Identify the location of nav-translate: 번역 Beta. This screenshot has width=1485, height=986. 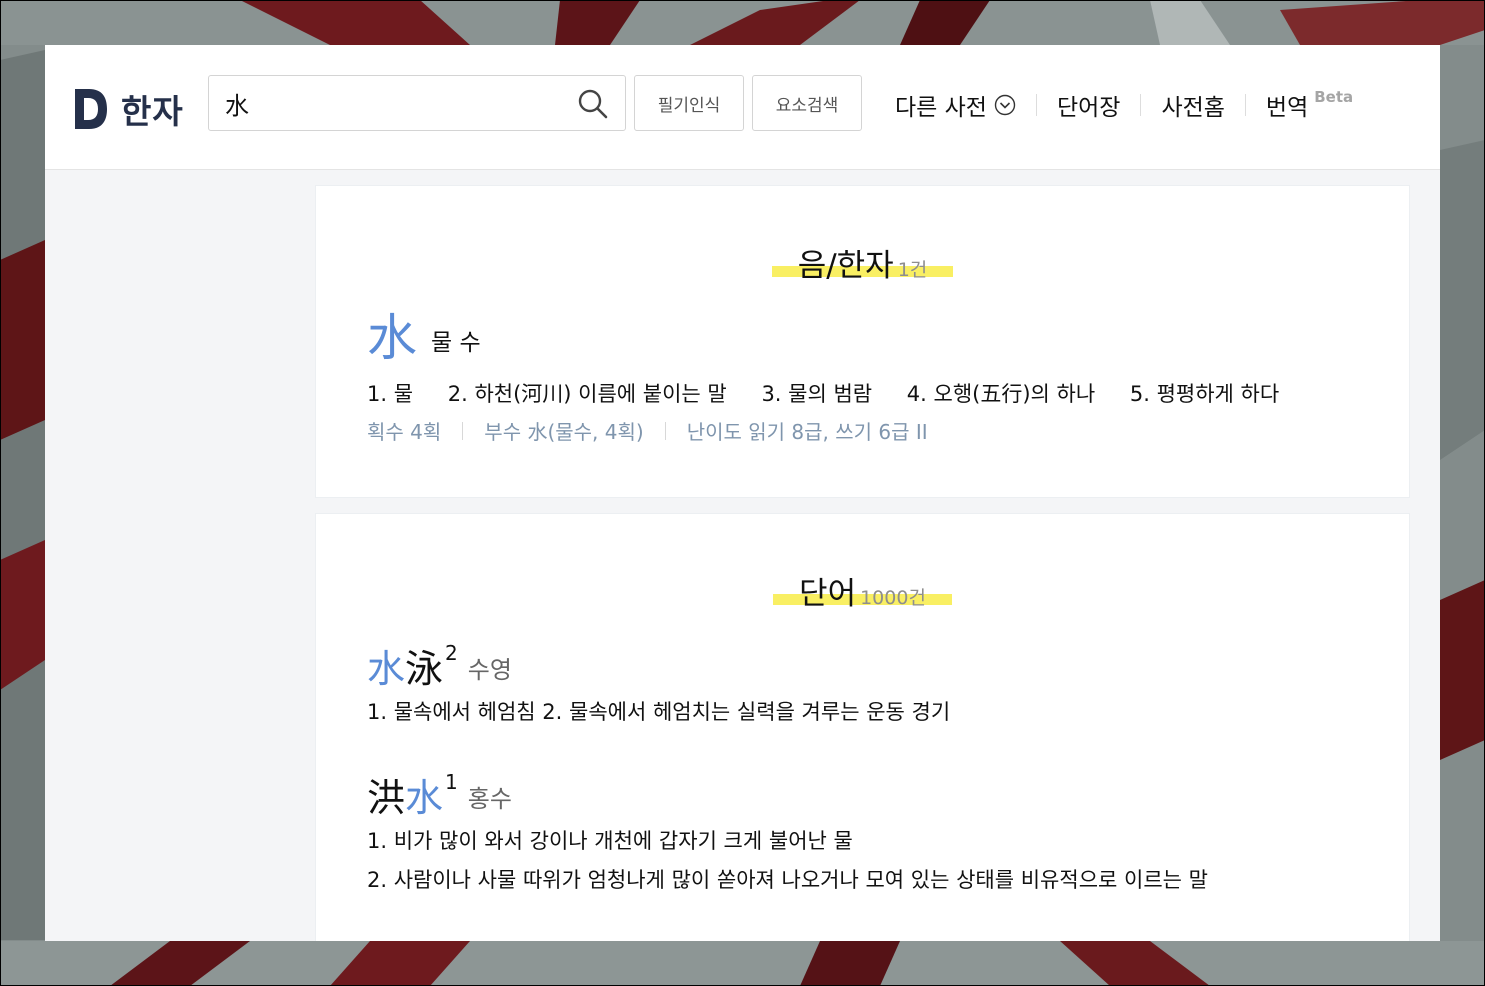
(1309, 105).